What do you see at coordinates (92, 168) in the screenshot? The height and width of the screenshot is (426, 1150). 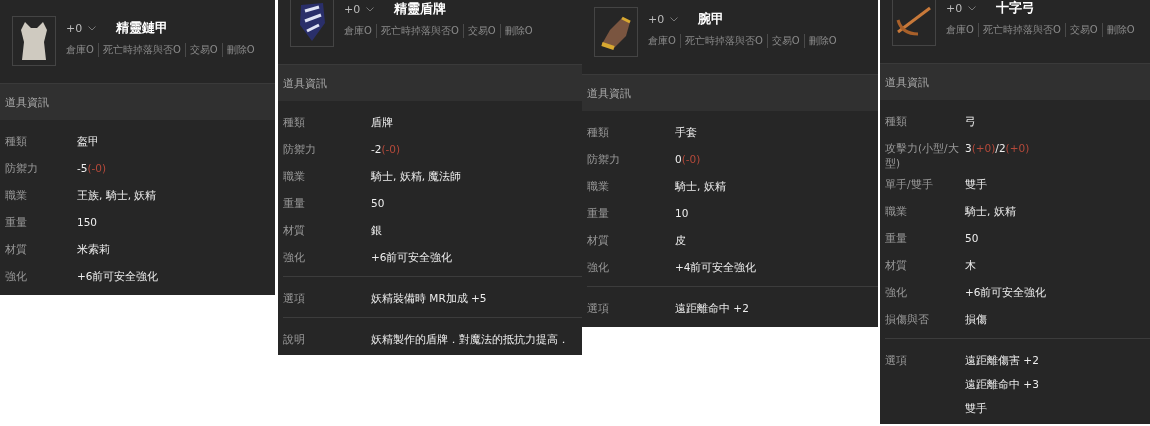 I see `stat-value: -5(-0)` at bounding box center [92, 168].